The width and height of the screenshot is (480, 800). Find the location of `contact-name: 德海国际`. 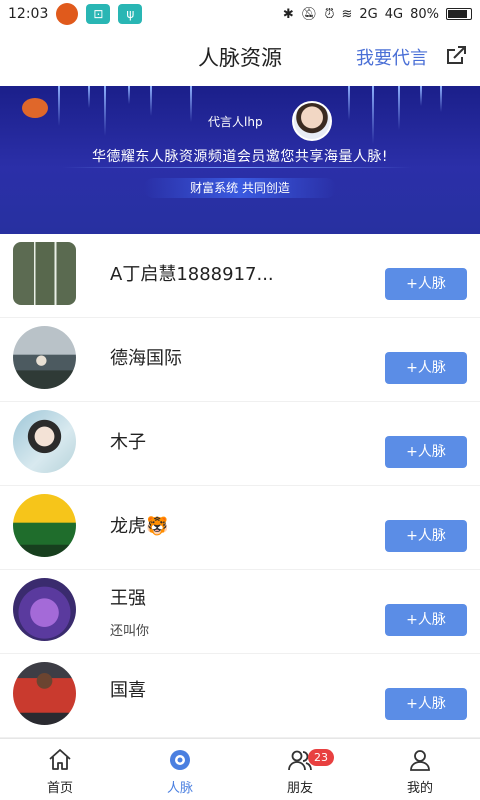

contact-name: 德海国际 is located at coordinates (146, 358).